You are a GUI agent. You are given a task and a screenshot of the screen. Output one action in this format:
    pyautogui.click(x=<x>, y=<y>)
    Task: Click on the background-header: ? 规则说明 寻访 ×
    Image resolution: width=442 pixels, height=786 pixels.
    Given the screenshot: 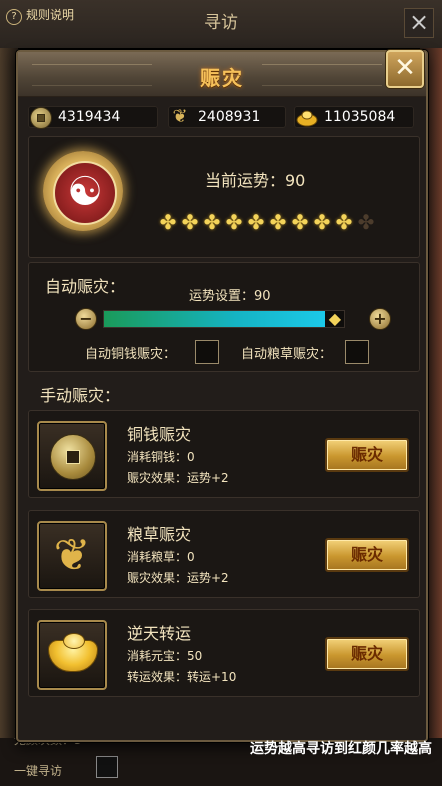 What is the action you would take?
    pyautogui.click(x=221, y=24)
    